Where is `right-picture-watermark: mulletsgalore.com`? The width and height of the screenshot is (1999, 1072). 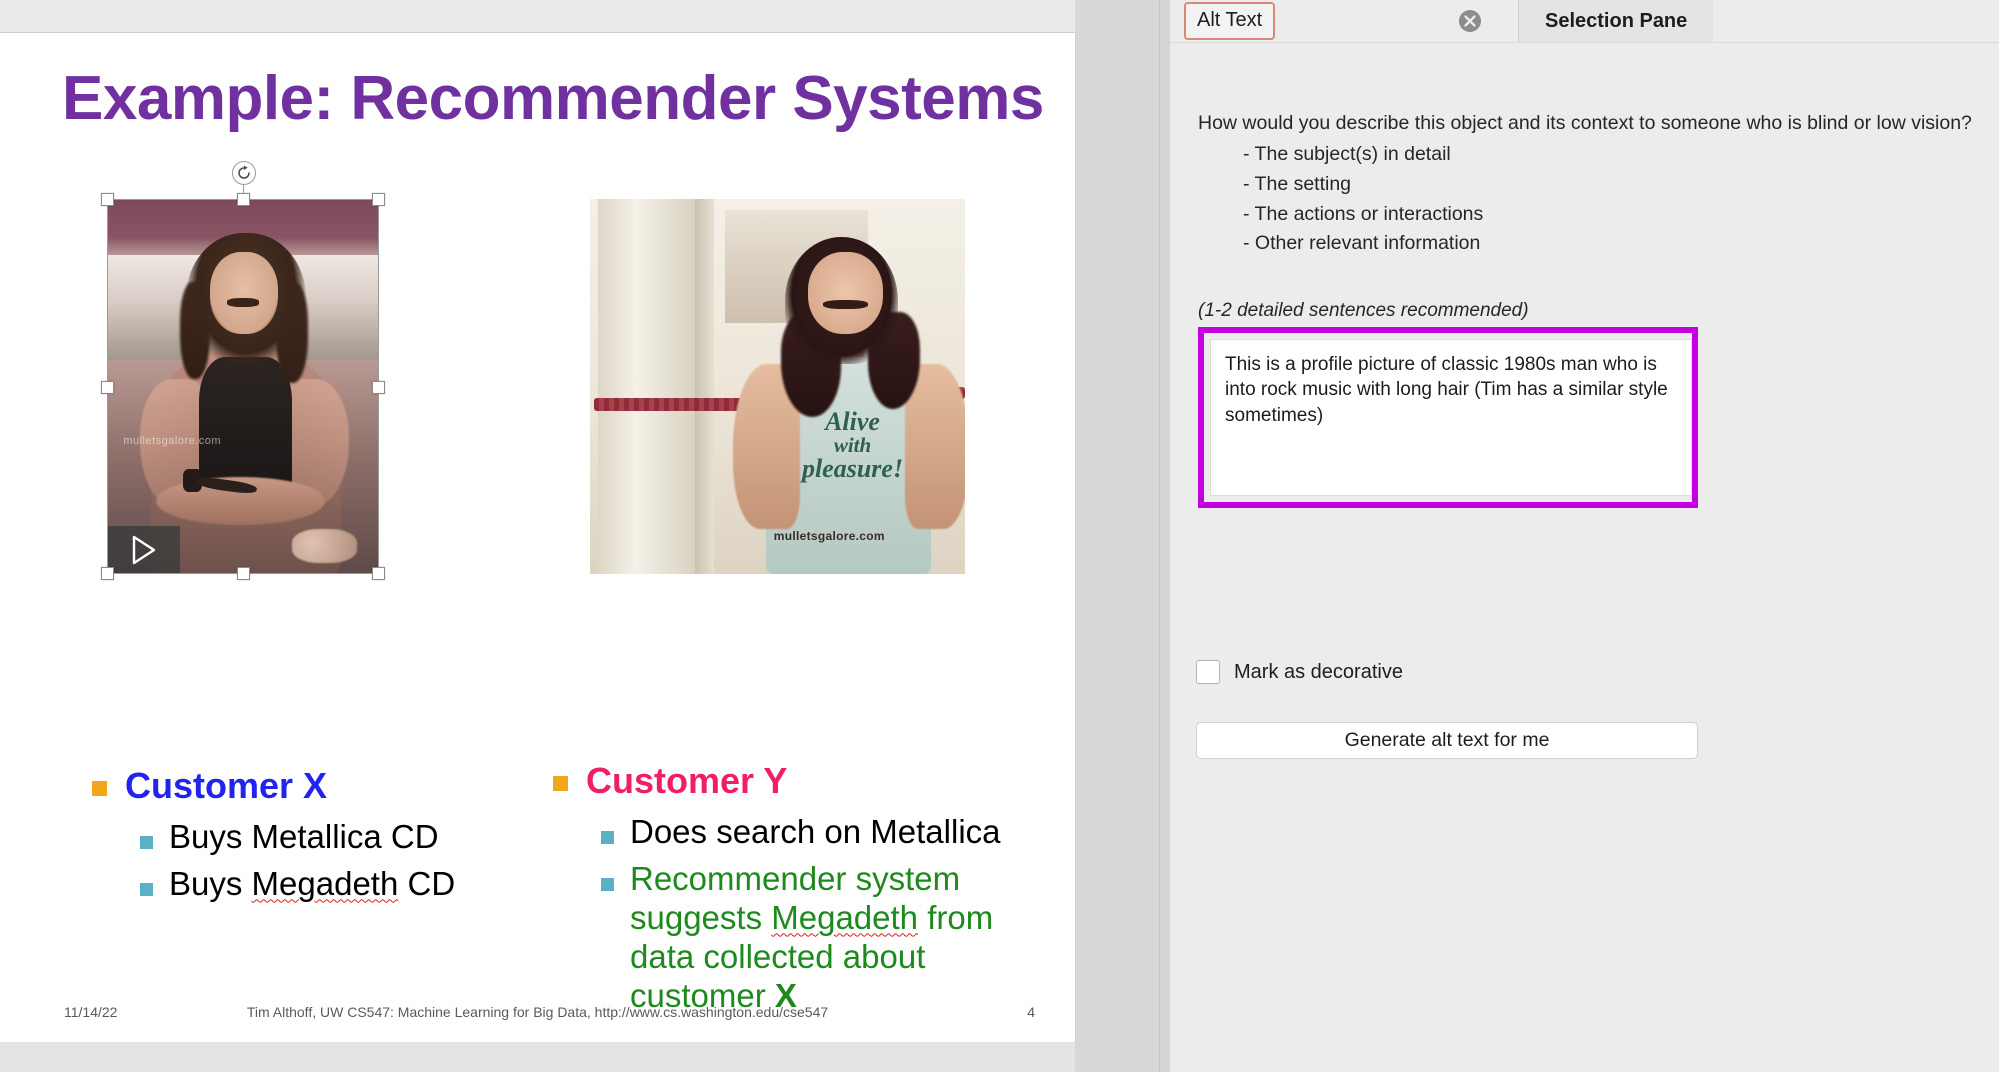 right-picture-watermark: mulletsgalore.com is located at coordinates (829, 536).